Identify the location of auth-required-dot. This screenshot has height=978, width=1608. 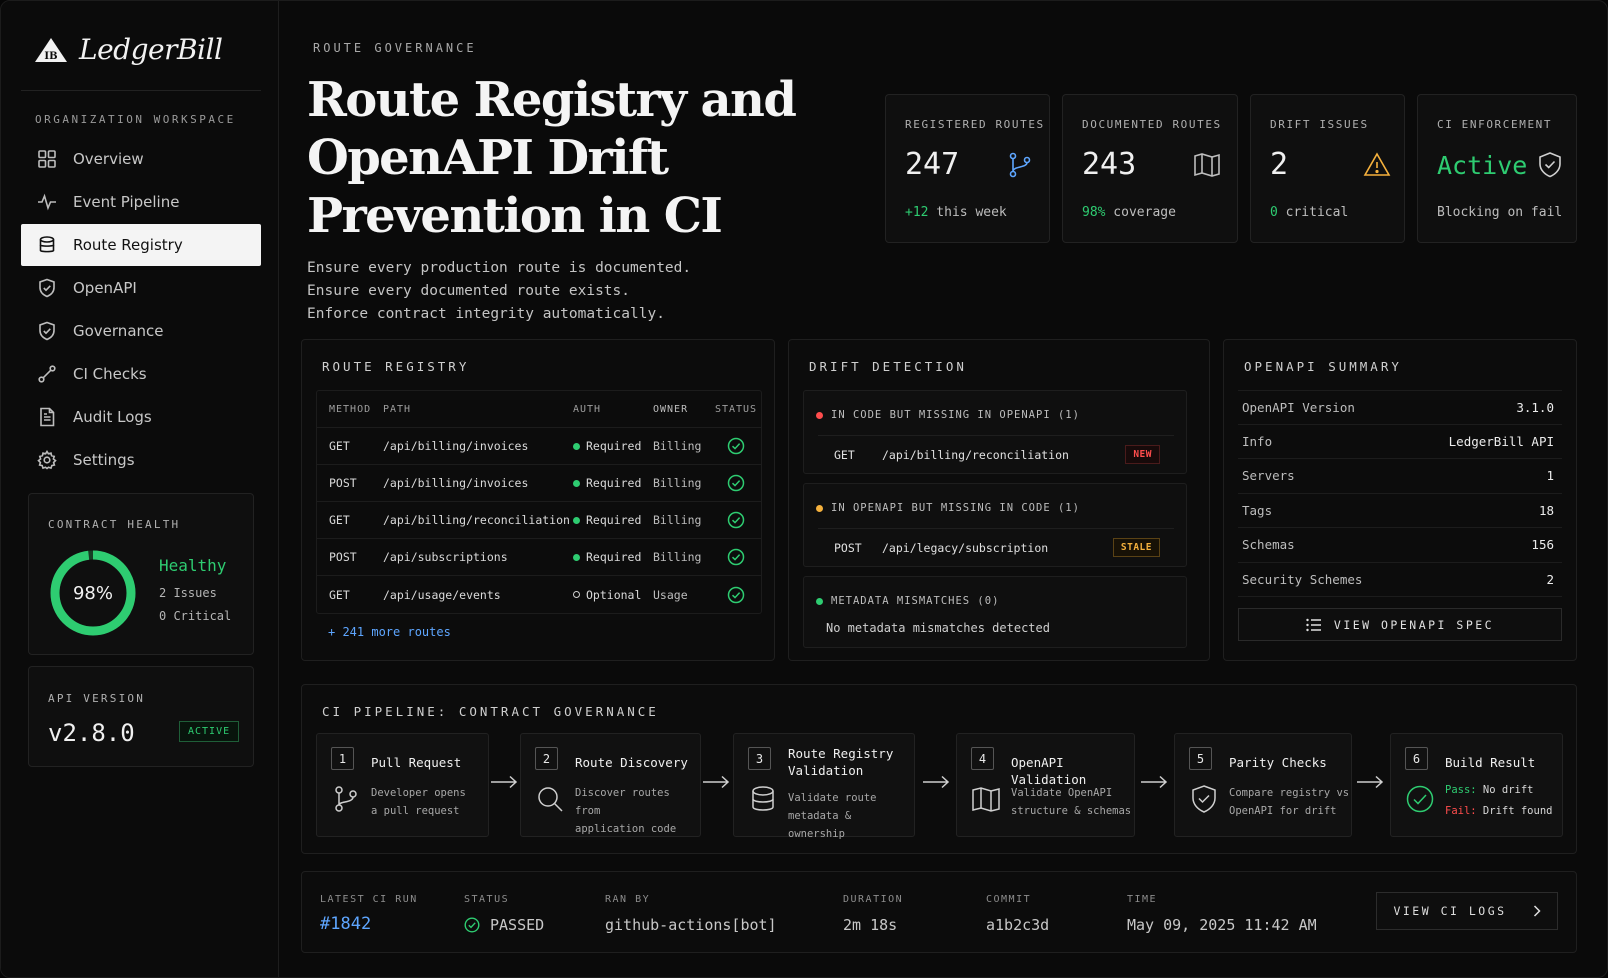
(576, 483).